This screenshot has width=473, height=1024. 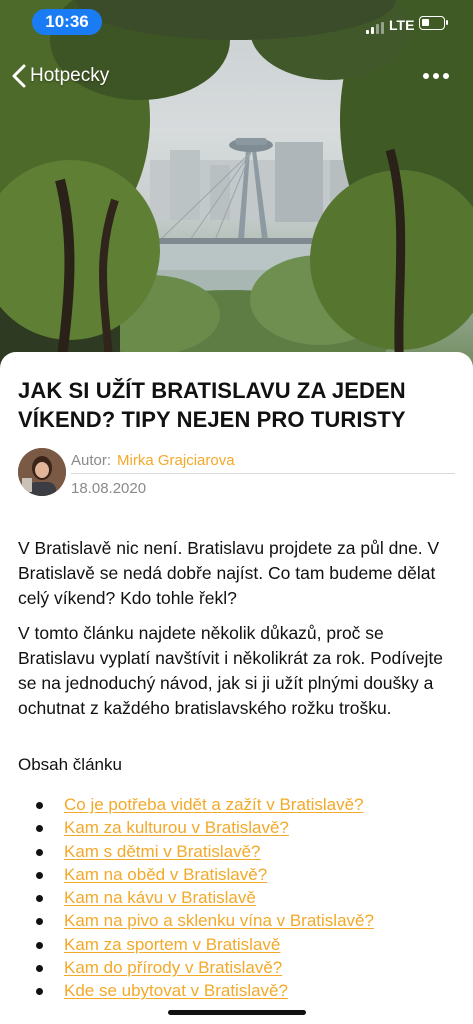 What do you see at coordinates (433, 23) in the screenshot?
I see `battery-icon` at bounding box center [433, 23].